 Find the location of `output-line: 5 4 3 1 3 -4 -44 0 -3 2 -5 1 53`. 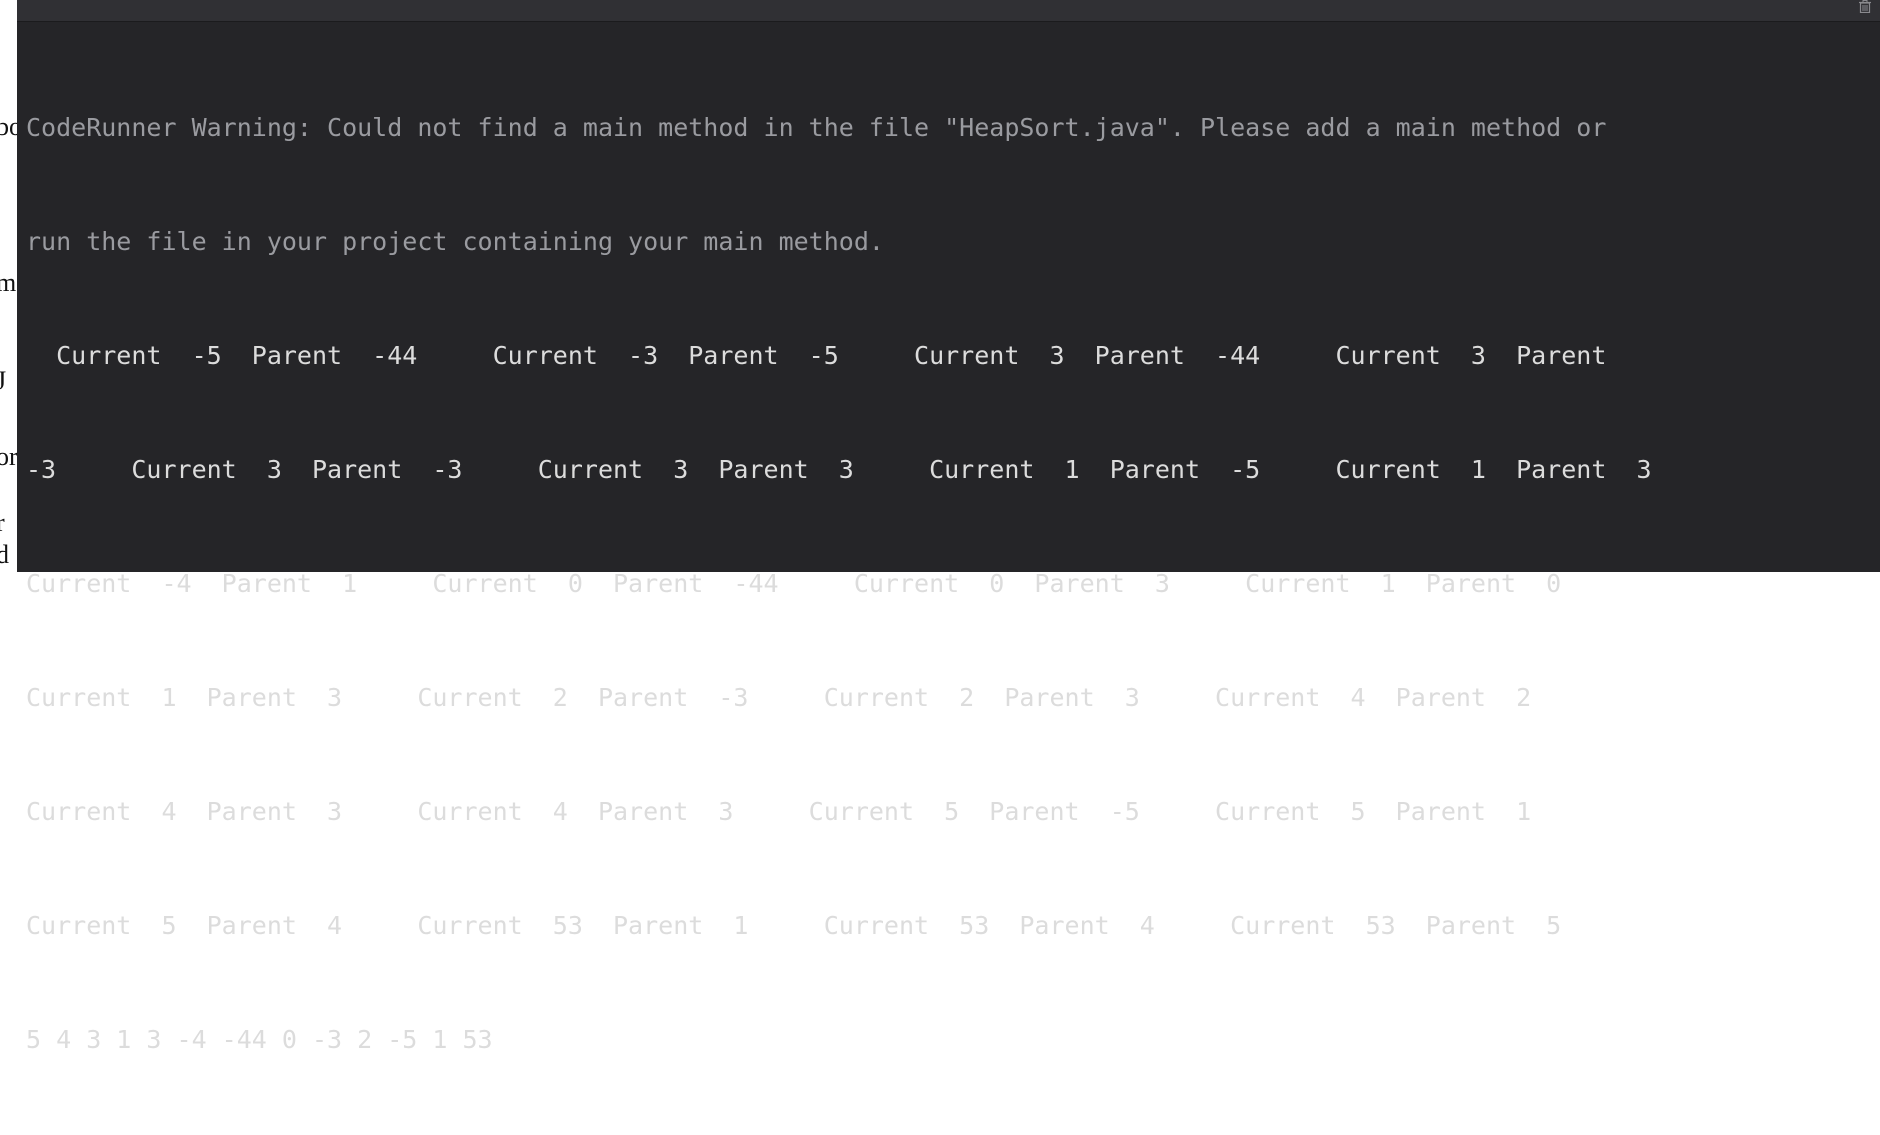

output-line: 5 4 3 1 3 -4 -44 0 -3 2 -5 1 53 is located at coordinates (259, 1039).